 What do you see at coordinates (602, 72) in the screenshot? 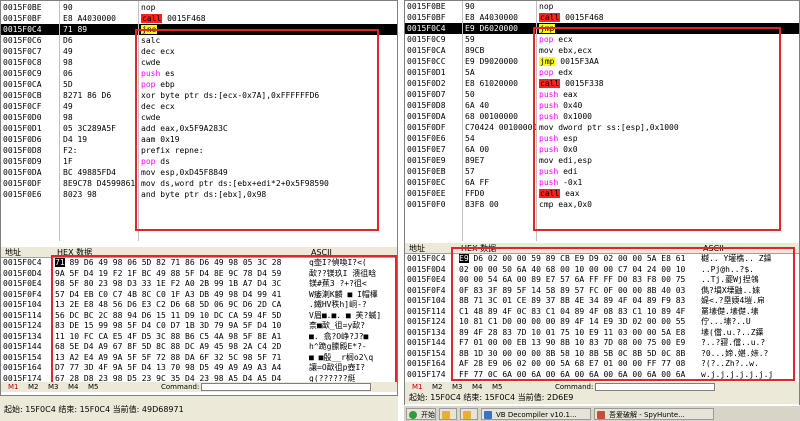
I see `disasm-row: 0015F0D1 5A pop edx` at bounding box center [602, 72].